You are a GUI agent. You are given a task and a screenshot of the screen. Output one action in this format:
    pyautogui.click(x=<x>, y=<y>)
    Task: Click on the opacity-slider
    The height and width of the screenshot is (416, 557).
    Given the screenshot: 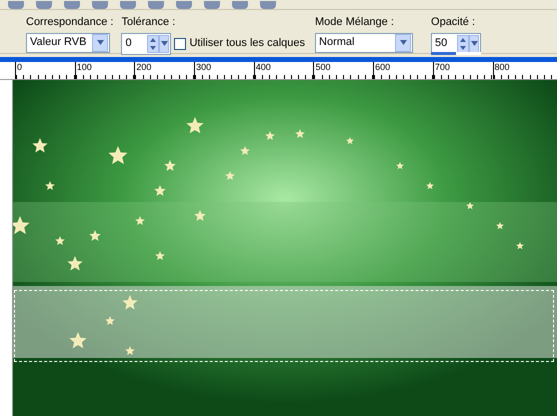 What is the action you would take?
    pyautogui.click(x=456, y=53)
    